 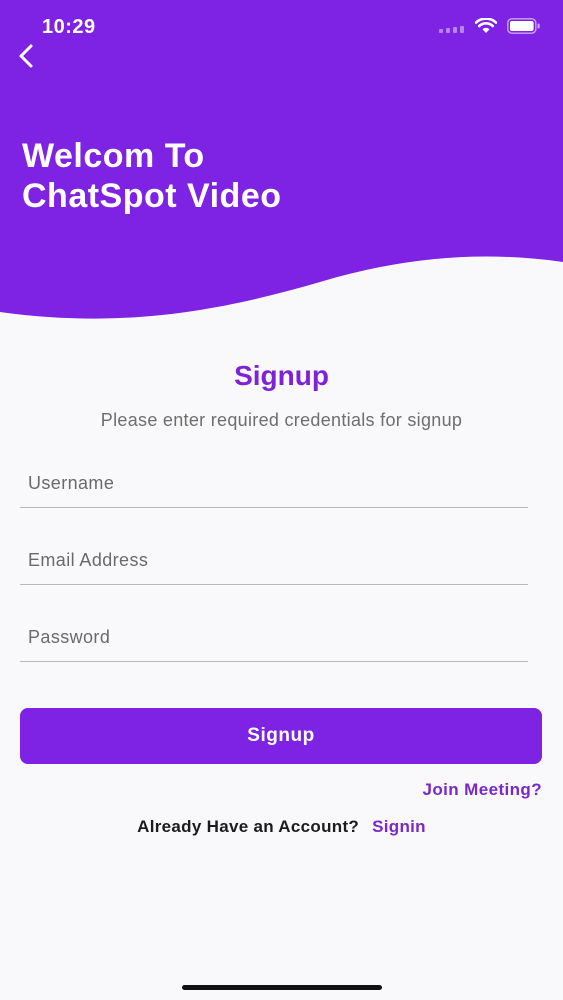 What do you see at coordinates (152, 196) in the screenshot?
I see `welcome-title-line-2: ChatSpot Video` at bounding box center [152, 196].